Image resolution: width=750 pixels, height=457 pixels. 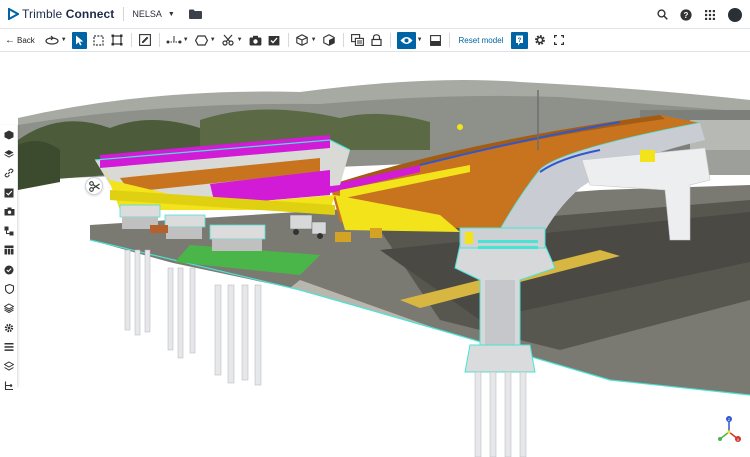 I want to click on fullscreen-icon, so click(x=558, y=40).